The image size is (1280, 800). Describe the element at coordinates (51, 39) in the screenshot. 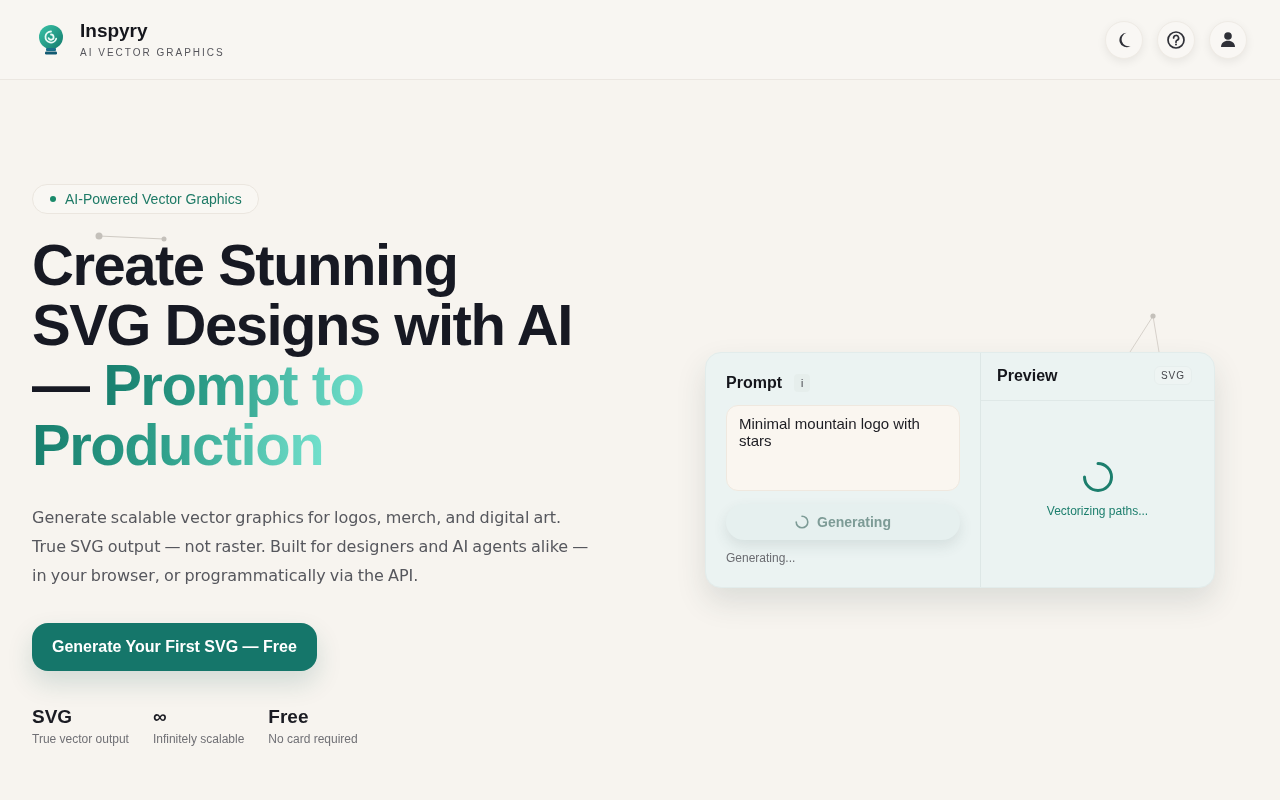

I see `logo-icon` at that location.